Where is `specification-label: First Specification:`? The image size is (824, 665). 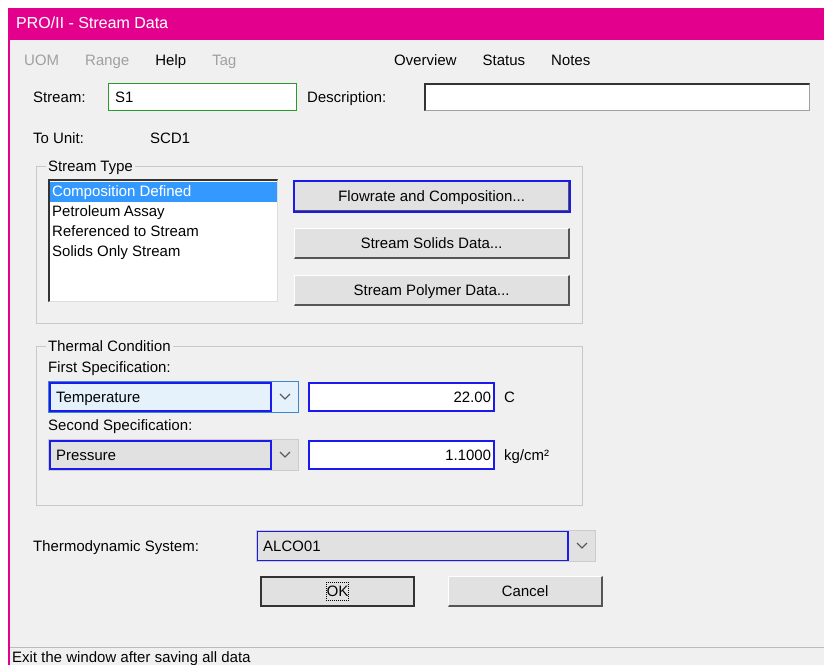
specification-label: First Specification: is located at coordinates (110, 368).